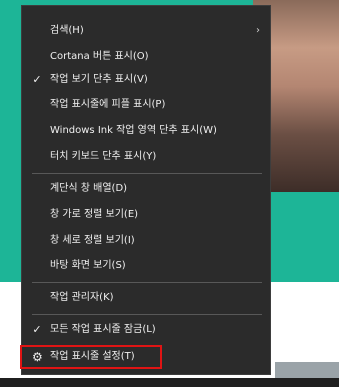 The width and height of the screenshot is (339, 387). I want to click on menu-item-label: 창 가로 정렬 보기(E), so click(94, 214).